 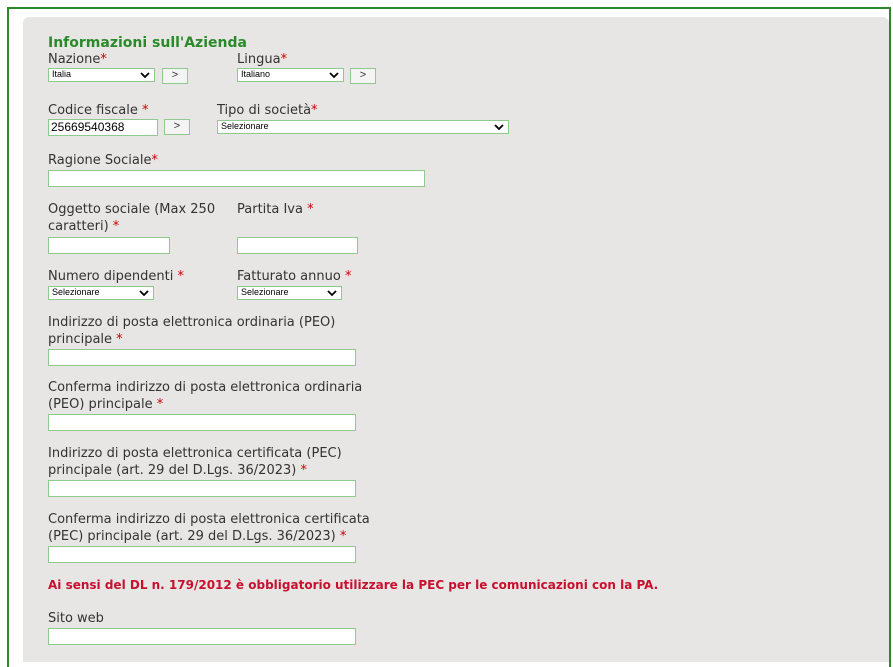 I want to click on tipo-societa-selected-value: Selezionare, so click(x=245, y=126).